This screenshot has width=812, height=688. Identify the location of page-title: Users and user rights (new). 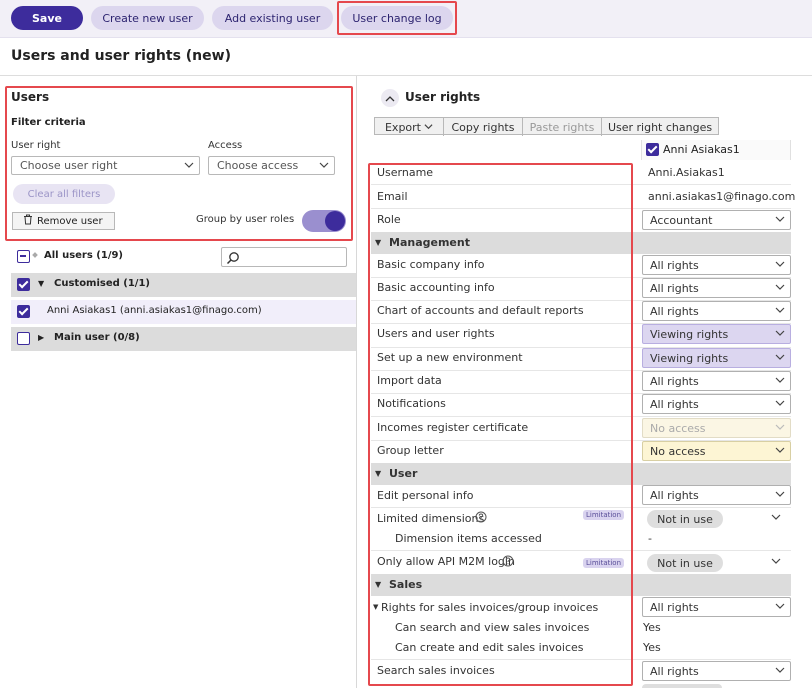
(121, 56).